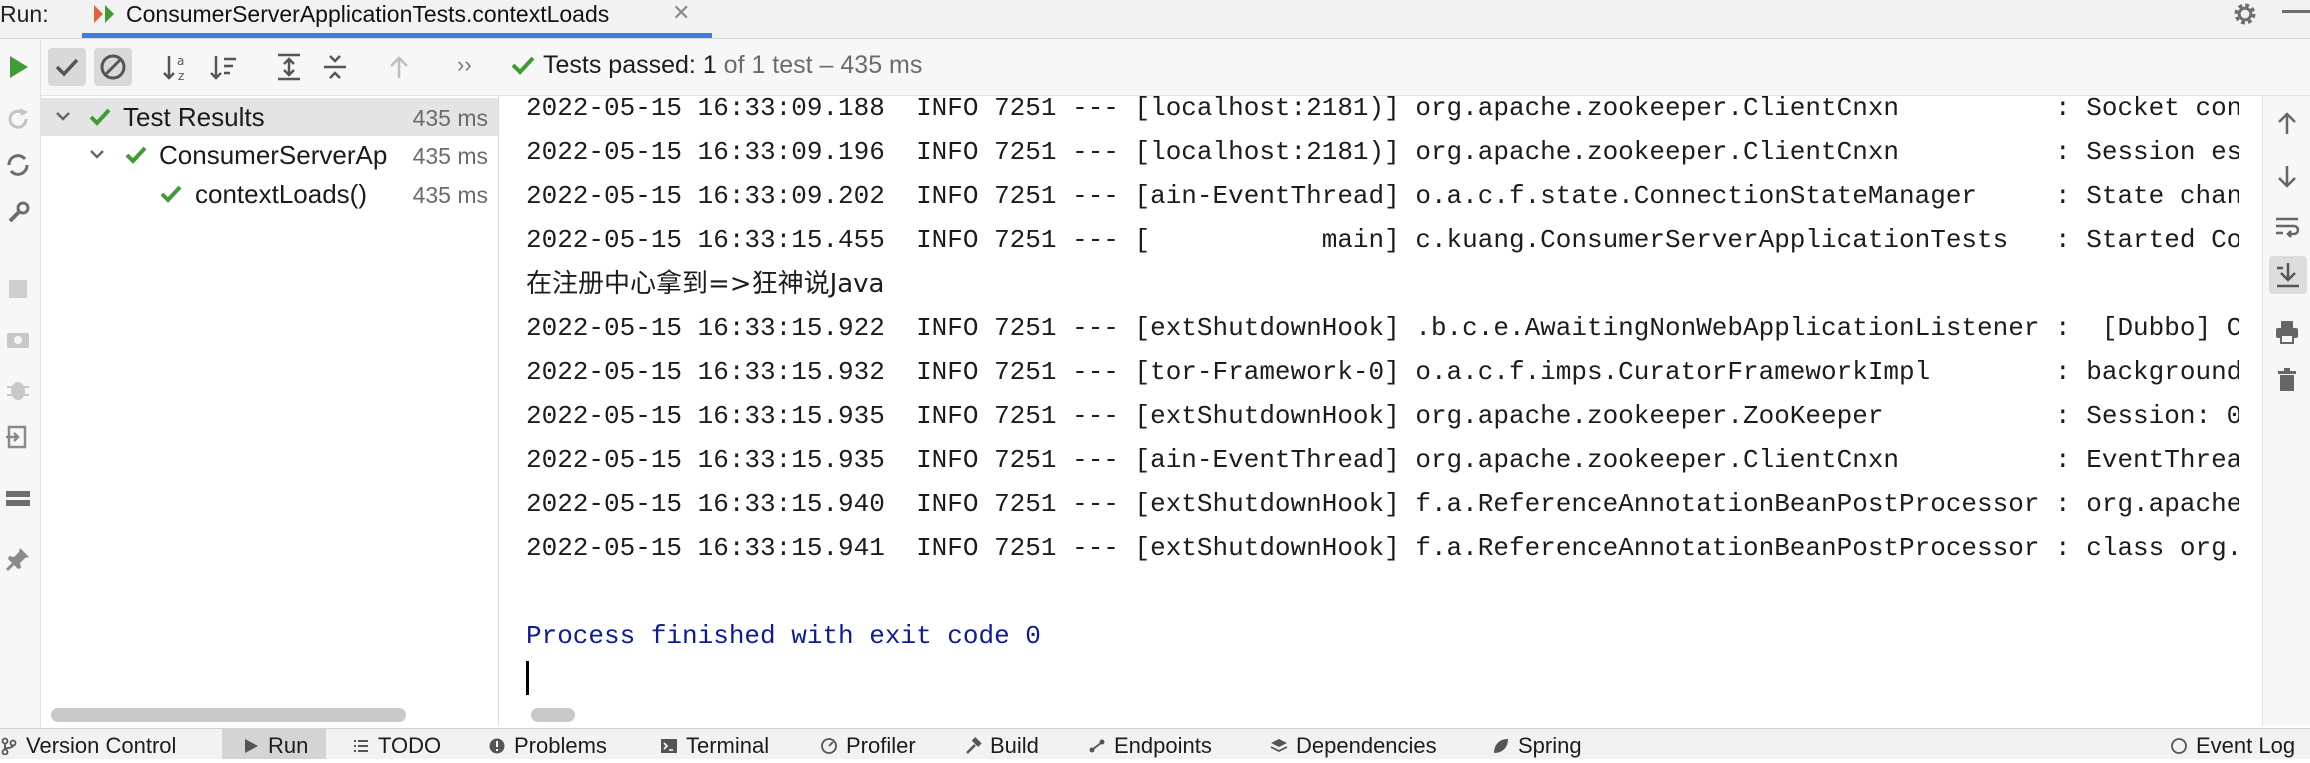  Describe the element at coordinates (104, 14) in the screenshot. I see `test-config-icon` at that location.